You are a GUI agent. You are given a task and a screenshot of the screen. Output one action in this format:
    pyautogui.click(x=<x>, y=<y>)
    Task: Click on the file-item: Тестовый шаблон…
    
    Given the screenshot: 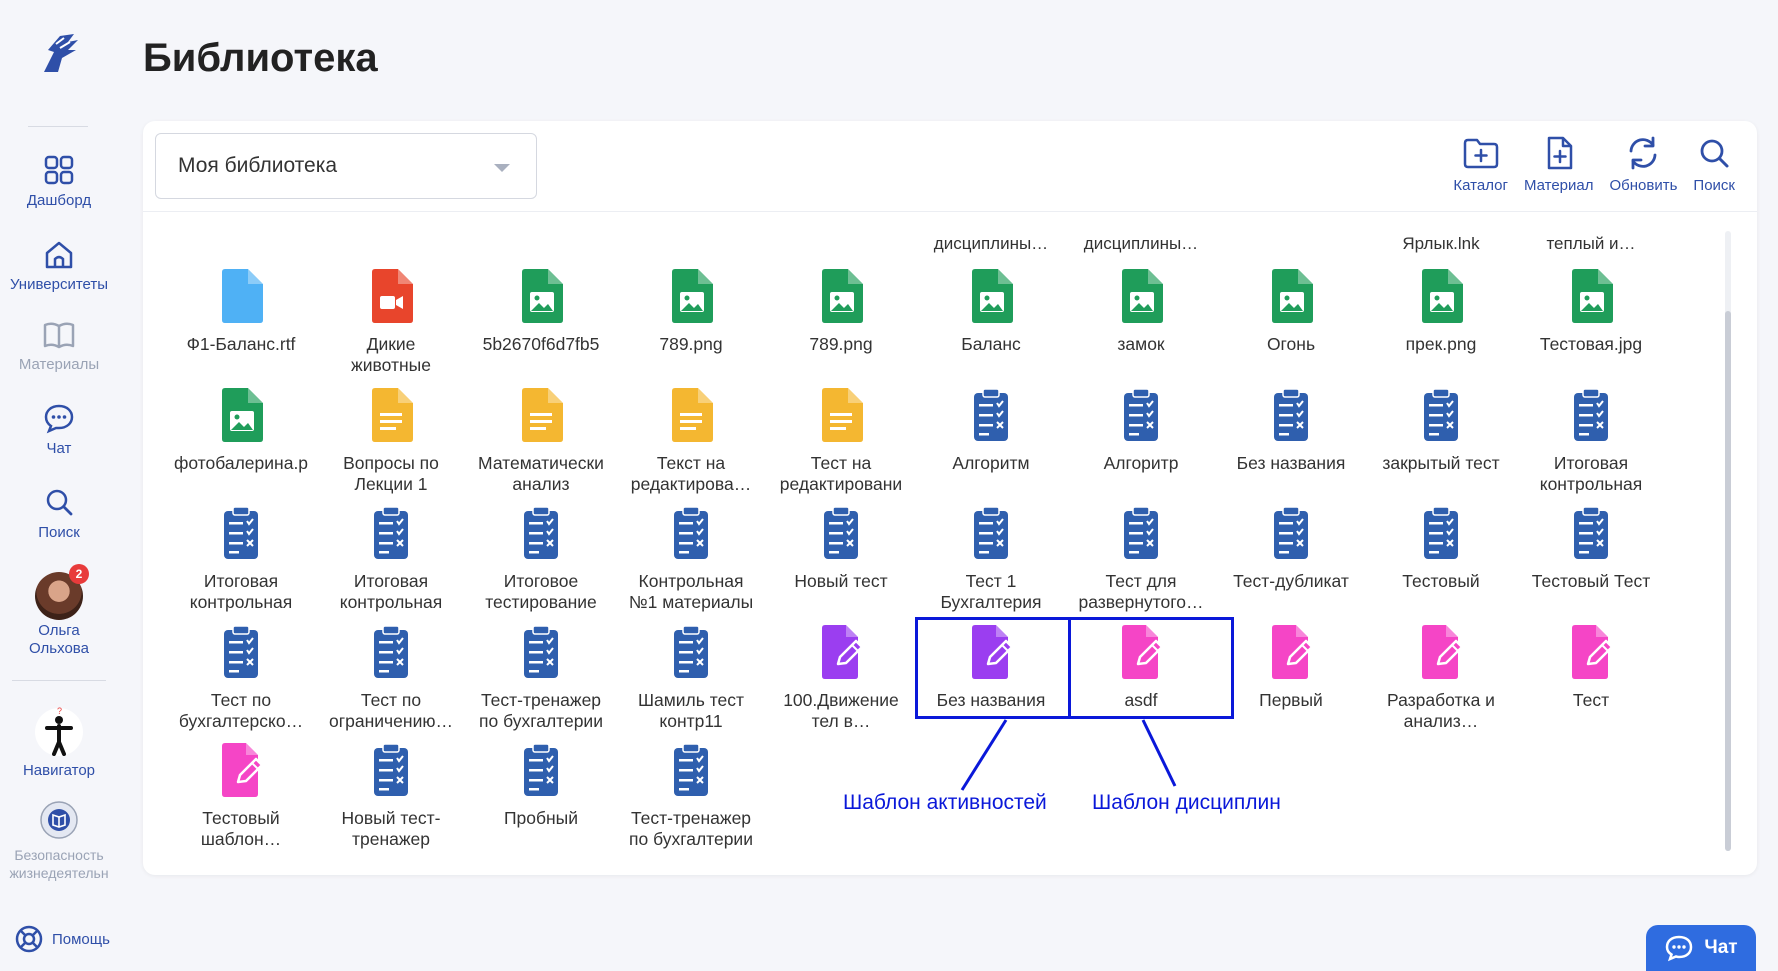 What is the action you would take?
    pyautogui.click(x=241, y=796)
    